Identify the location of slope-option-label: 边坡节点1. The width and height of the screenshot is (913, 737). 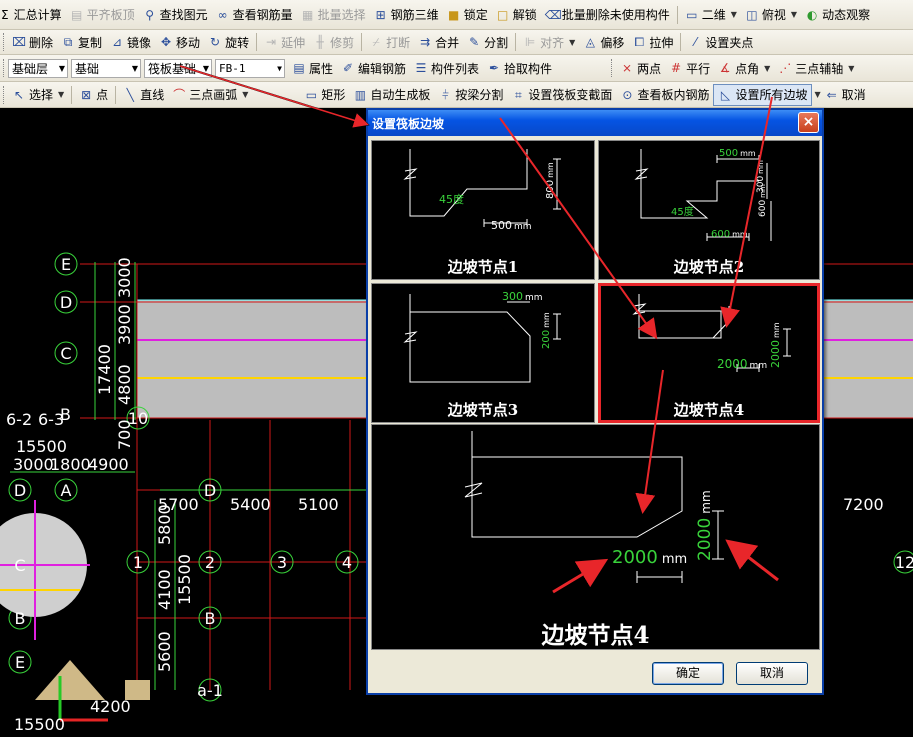
(483, 267).